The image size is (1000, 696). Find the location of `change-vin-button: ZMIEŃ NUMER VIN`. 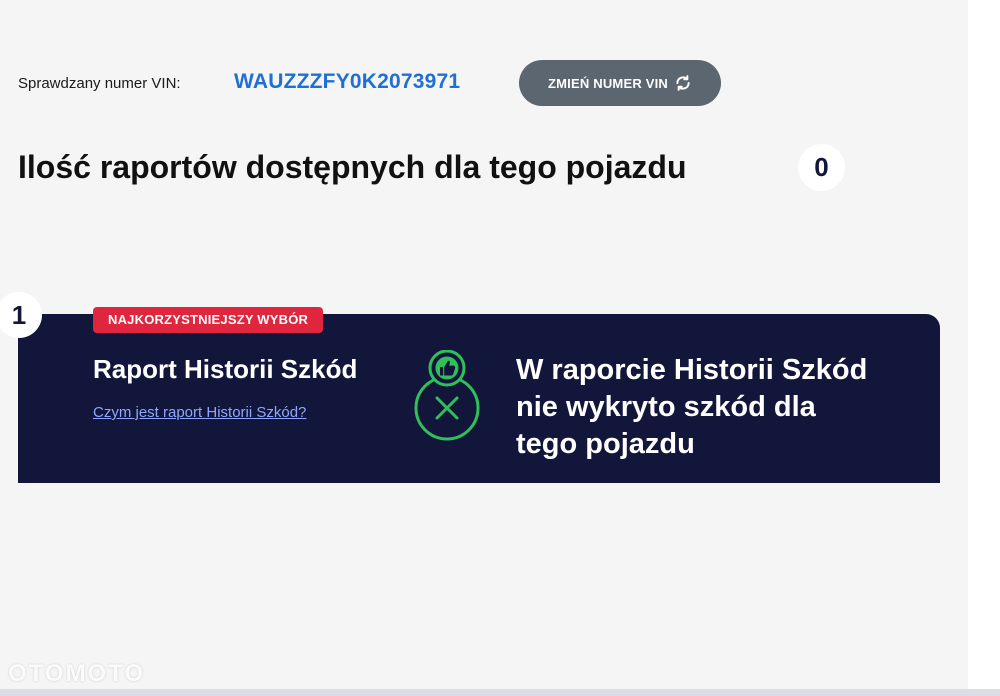

change-vin-button: ZMIEŃ NUMER VIN is located at coordinates (620, 83).